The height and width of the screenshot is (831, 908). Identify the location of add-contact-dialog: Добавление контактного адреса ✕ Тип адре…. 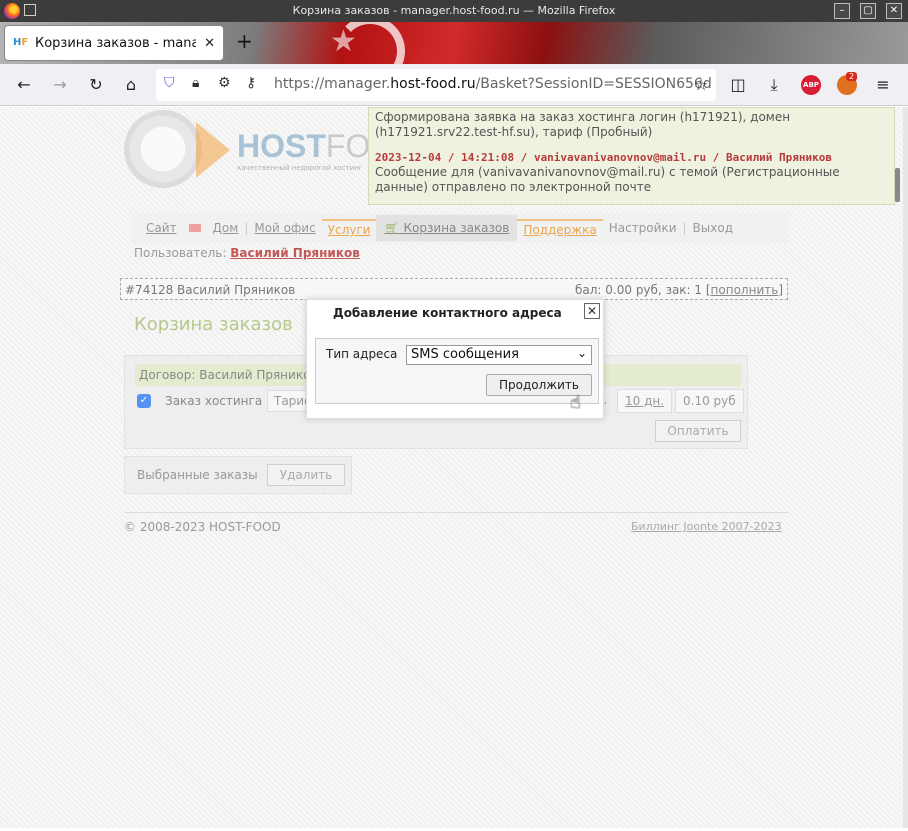
(455, 359).